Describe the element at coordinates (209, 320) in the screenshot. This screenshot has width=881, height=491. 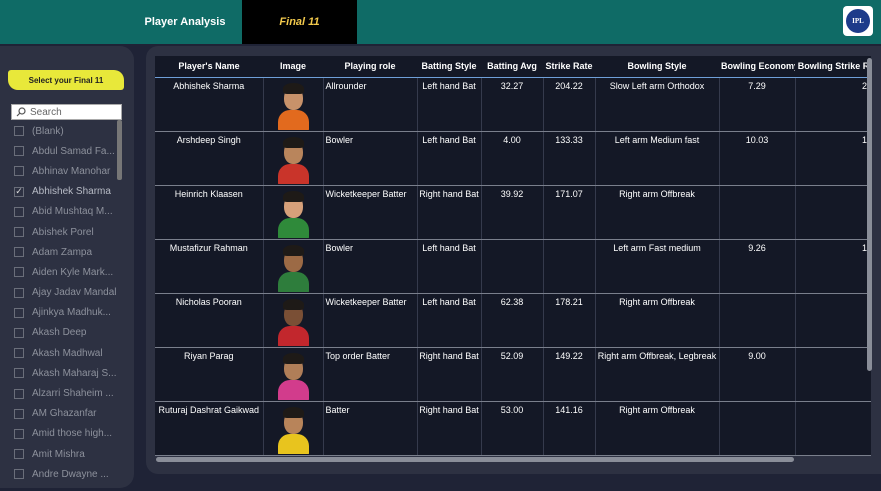
I see `cell-player-name: Nicholas Pooran` at that location.